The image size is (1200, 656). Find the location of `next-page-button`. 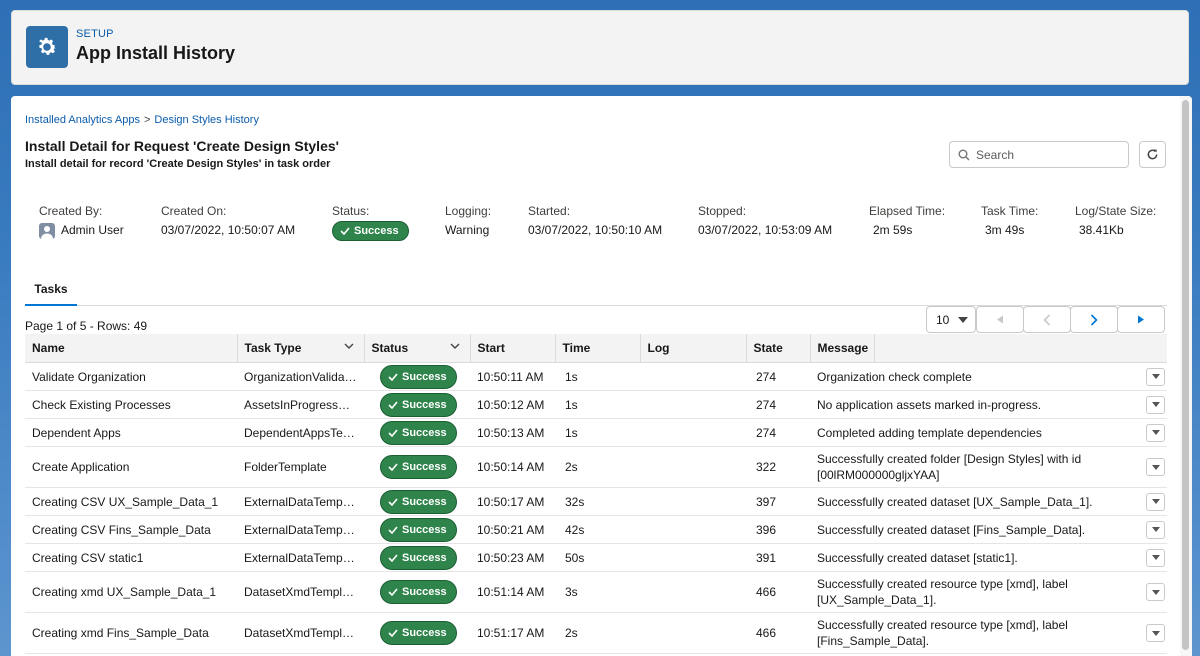

next-page-button is located at coordinates (1094, 319).